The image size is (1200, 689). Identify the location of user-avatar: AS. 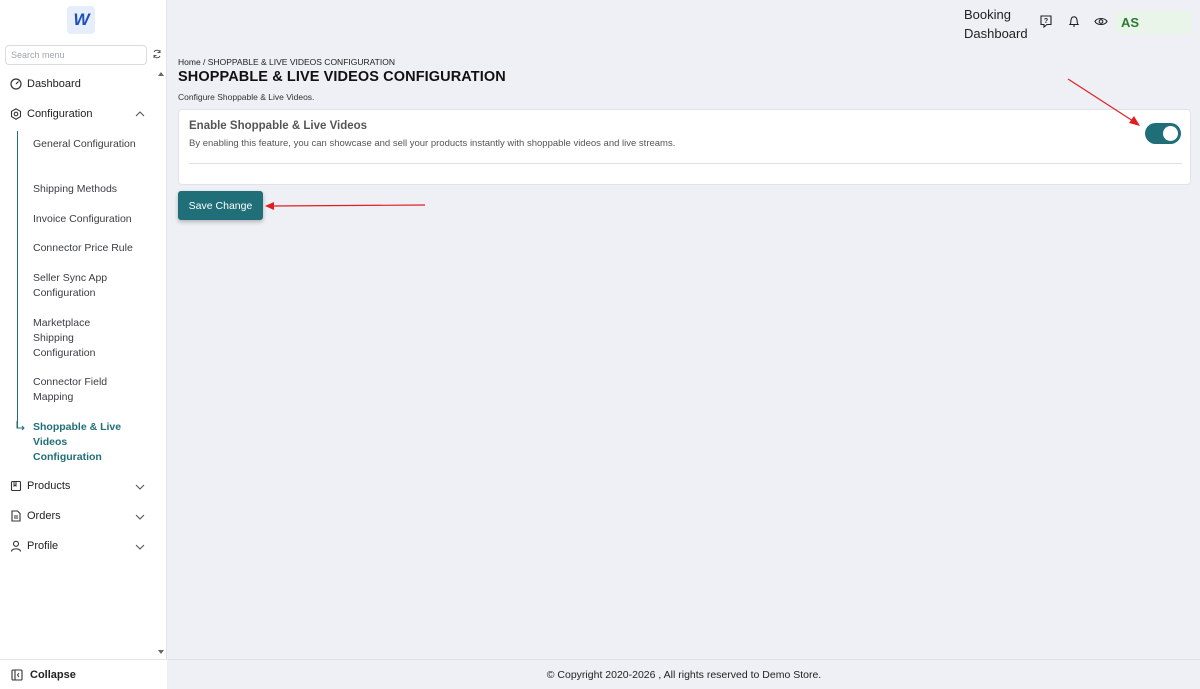
(1154, 22).